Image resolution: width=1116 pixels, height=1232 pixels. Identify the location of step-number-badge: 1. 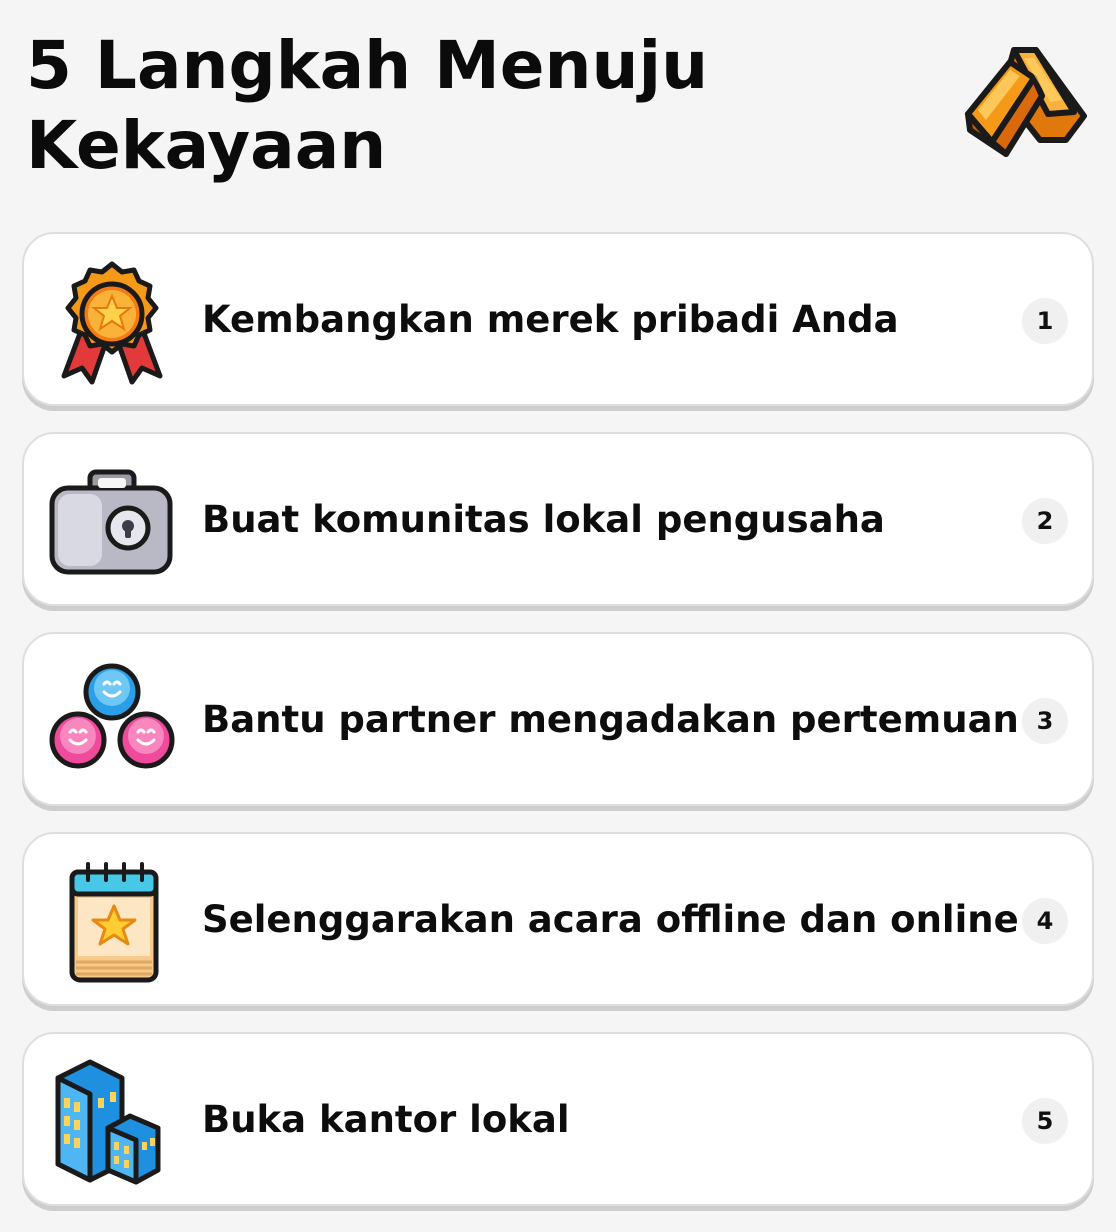
(1045, 321).